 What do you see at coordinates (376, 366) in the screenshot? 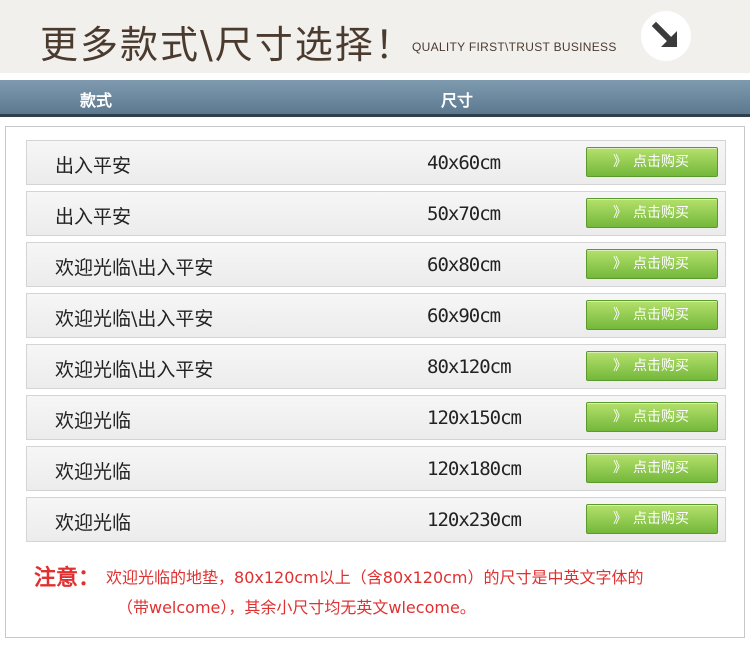
I see `list-item: 欢迎光临\出入平安 80x120cm 》点击购买` at bounding box center [376, 366].